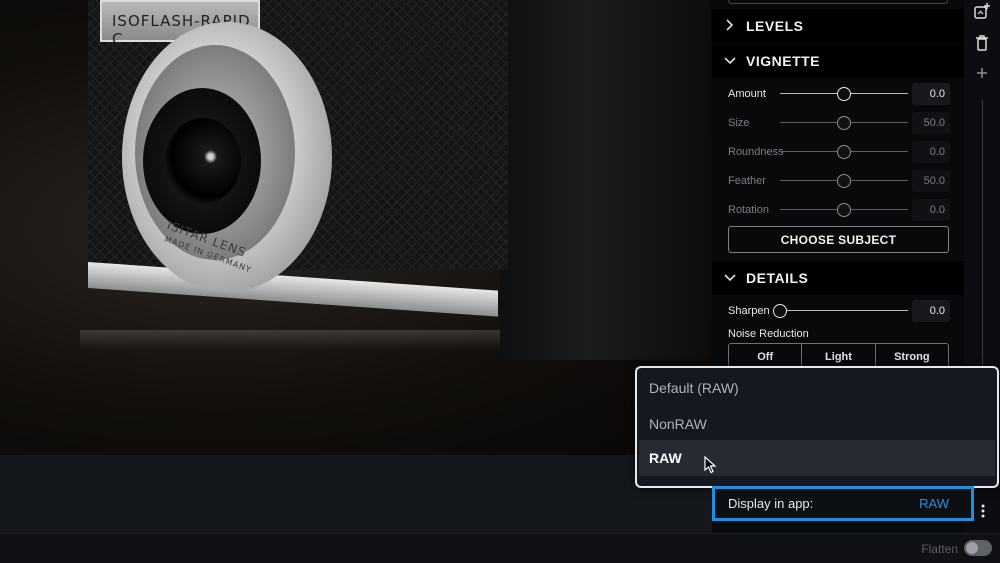  Describe the element at coordinates (771, 503) in the screenshot. I see `display-in-app-label: Display in app:` at that location.